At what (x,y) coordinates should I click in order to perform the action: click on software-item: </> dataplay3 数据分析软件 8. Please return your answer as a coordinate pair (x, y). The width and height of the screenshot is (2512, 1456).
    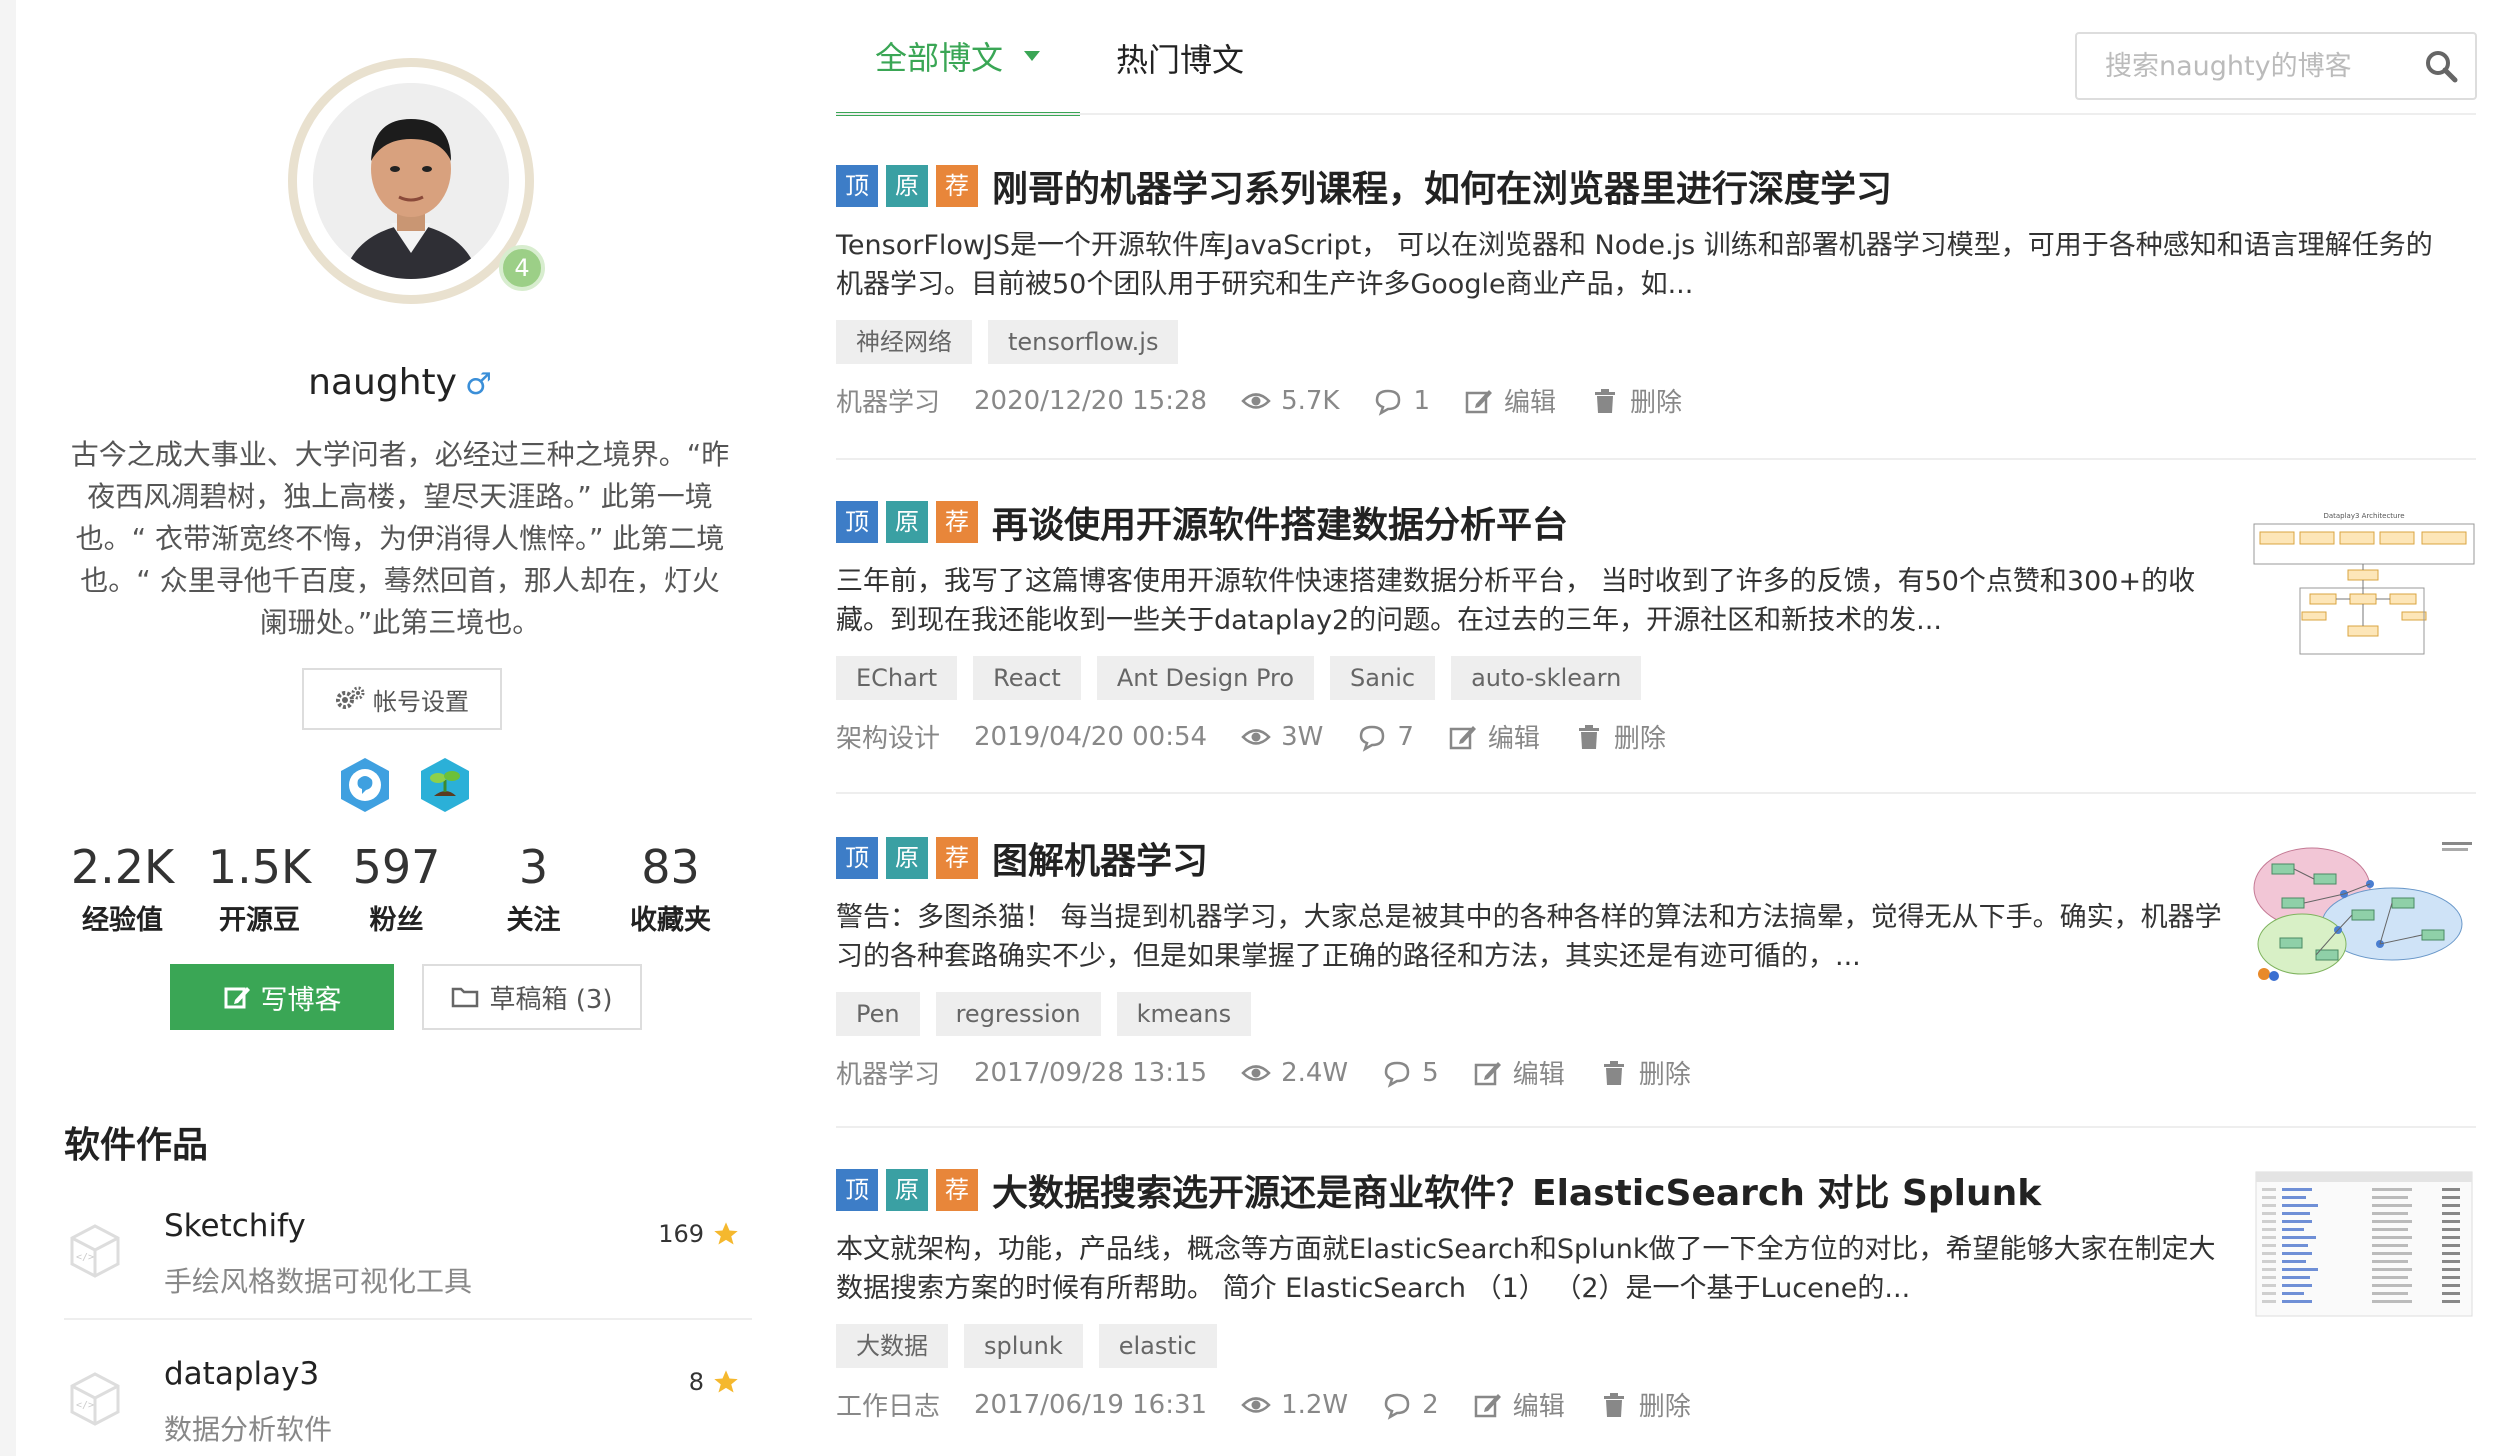
    Looking at the image, I should click on (408, 1397).